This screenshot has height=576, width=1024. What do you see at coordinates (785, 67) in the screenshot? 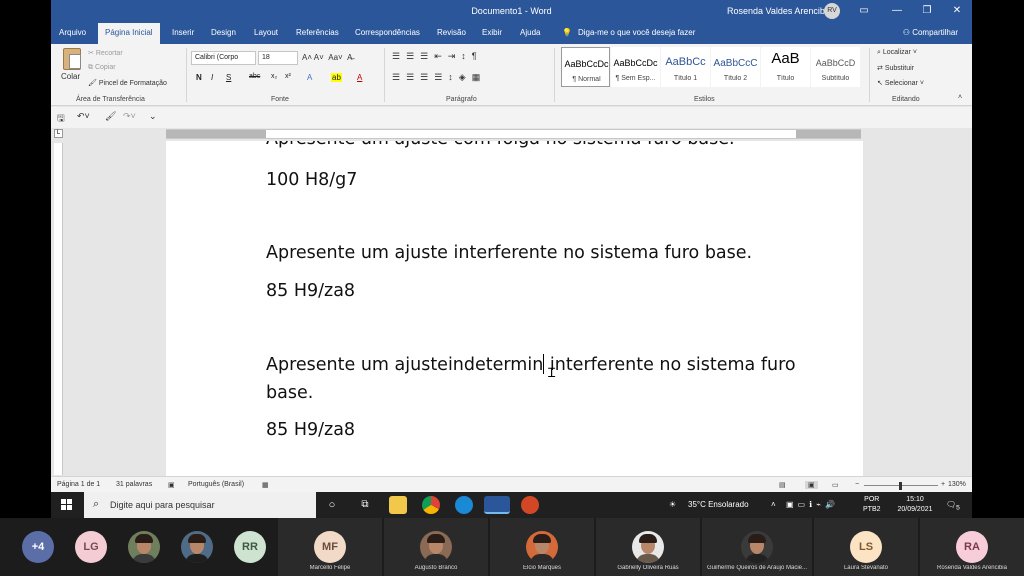
I see `style-title: AaB Título` at bounding box center [785, 67].